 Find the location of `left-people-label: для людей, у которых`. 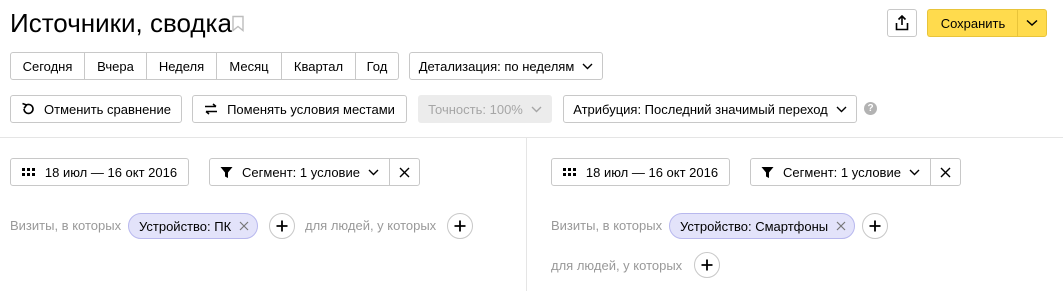

left-people-label: для людей, у которых is located at coordinates (371, 225).